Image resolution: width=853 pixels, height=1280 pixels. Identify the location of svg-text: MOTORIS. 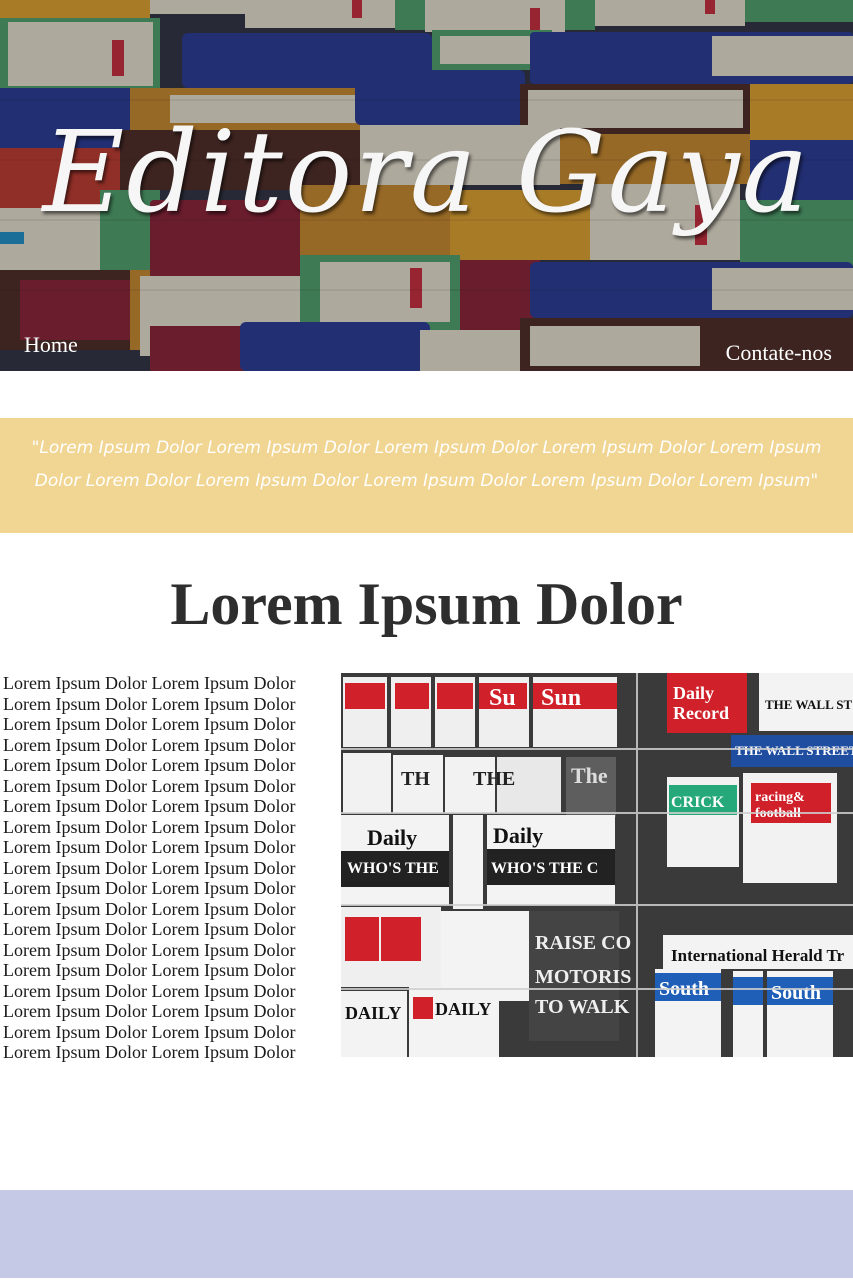
(583, 977).